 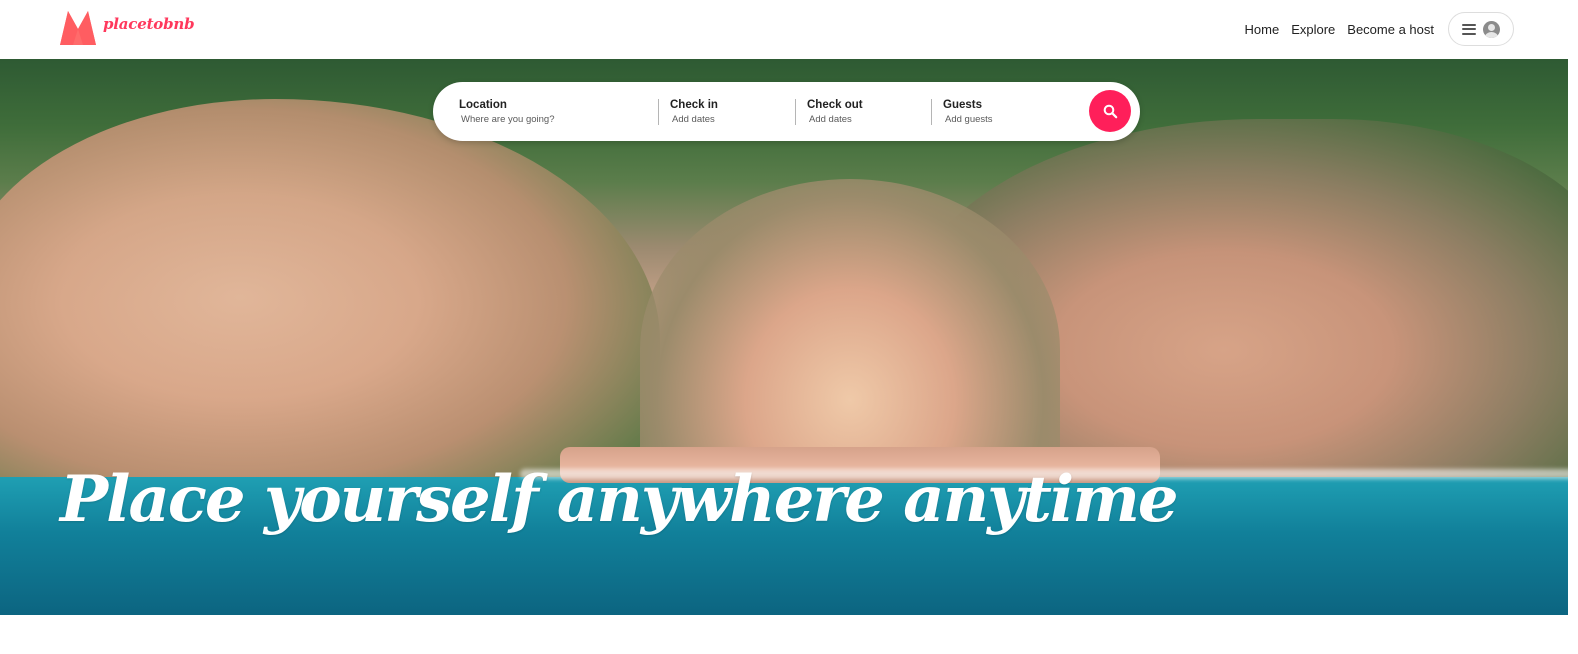 What do you see at coordinates (864, 119) in the screenshot?
I see `checkout-input` at bounding box center [864, 119].